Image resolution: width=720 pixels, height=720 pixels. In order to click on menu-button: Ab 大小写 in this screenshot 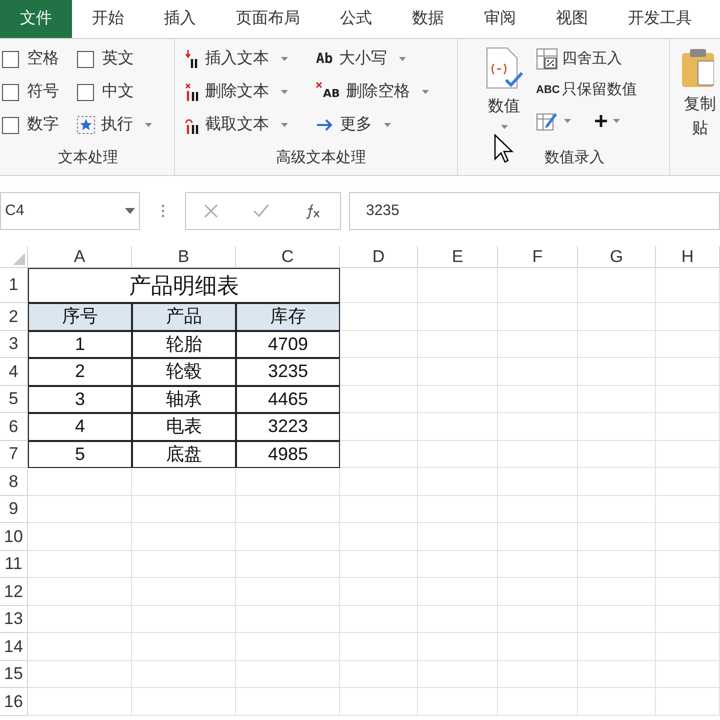, I will do `click(372, 59)`.